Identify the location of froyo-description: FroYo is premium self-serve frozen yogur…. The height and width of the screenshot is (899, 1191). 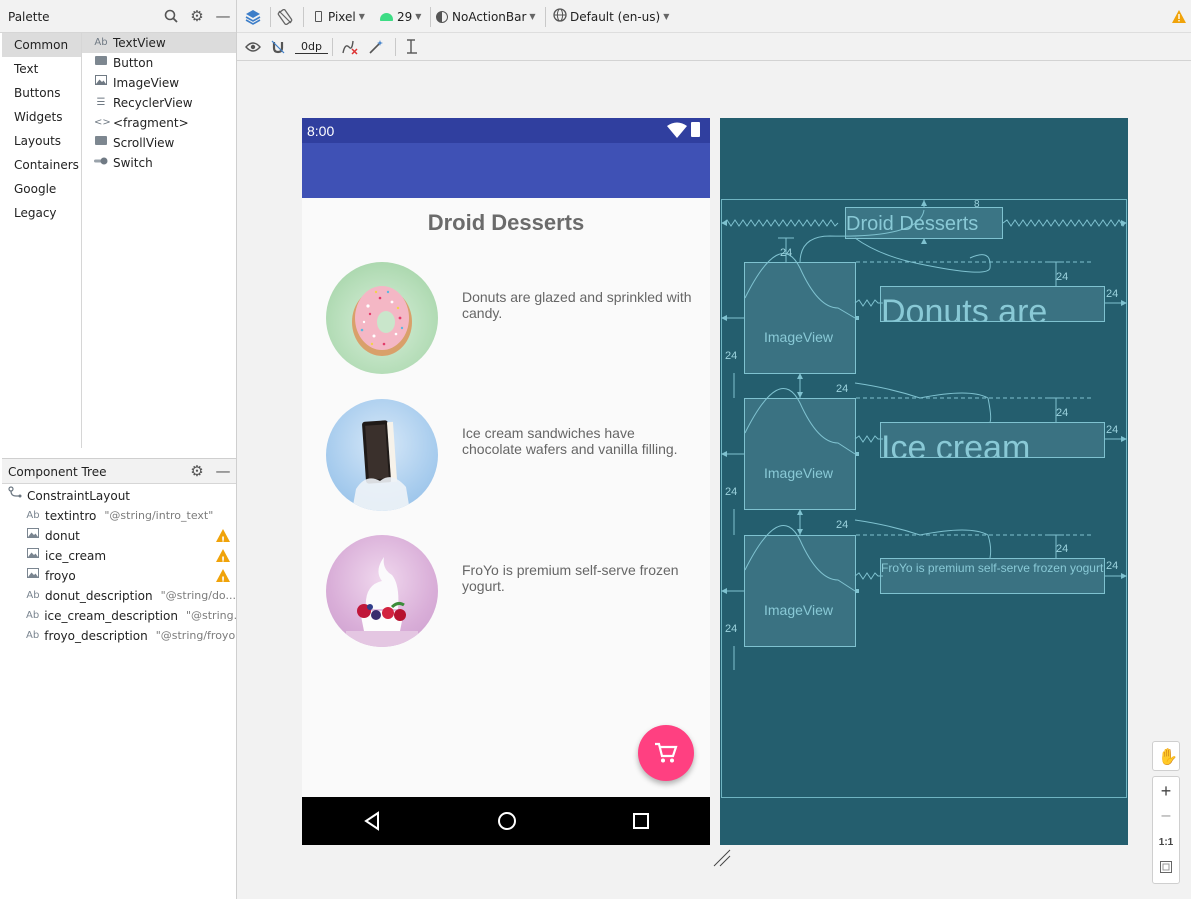
(577, 578).